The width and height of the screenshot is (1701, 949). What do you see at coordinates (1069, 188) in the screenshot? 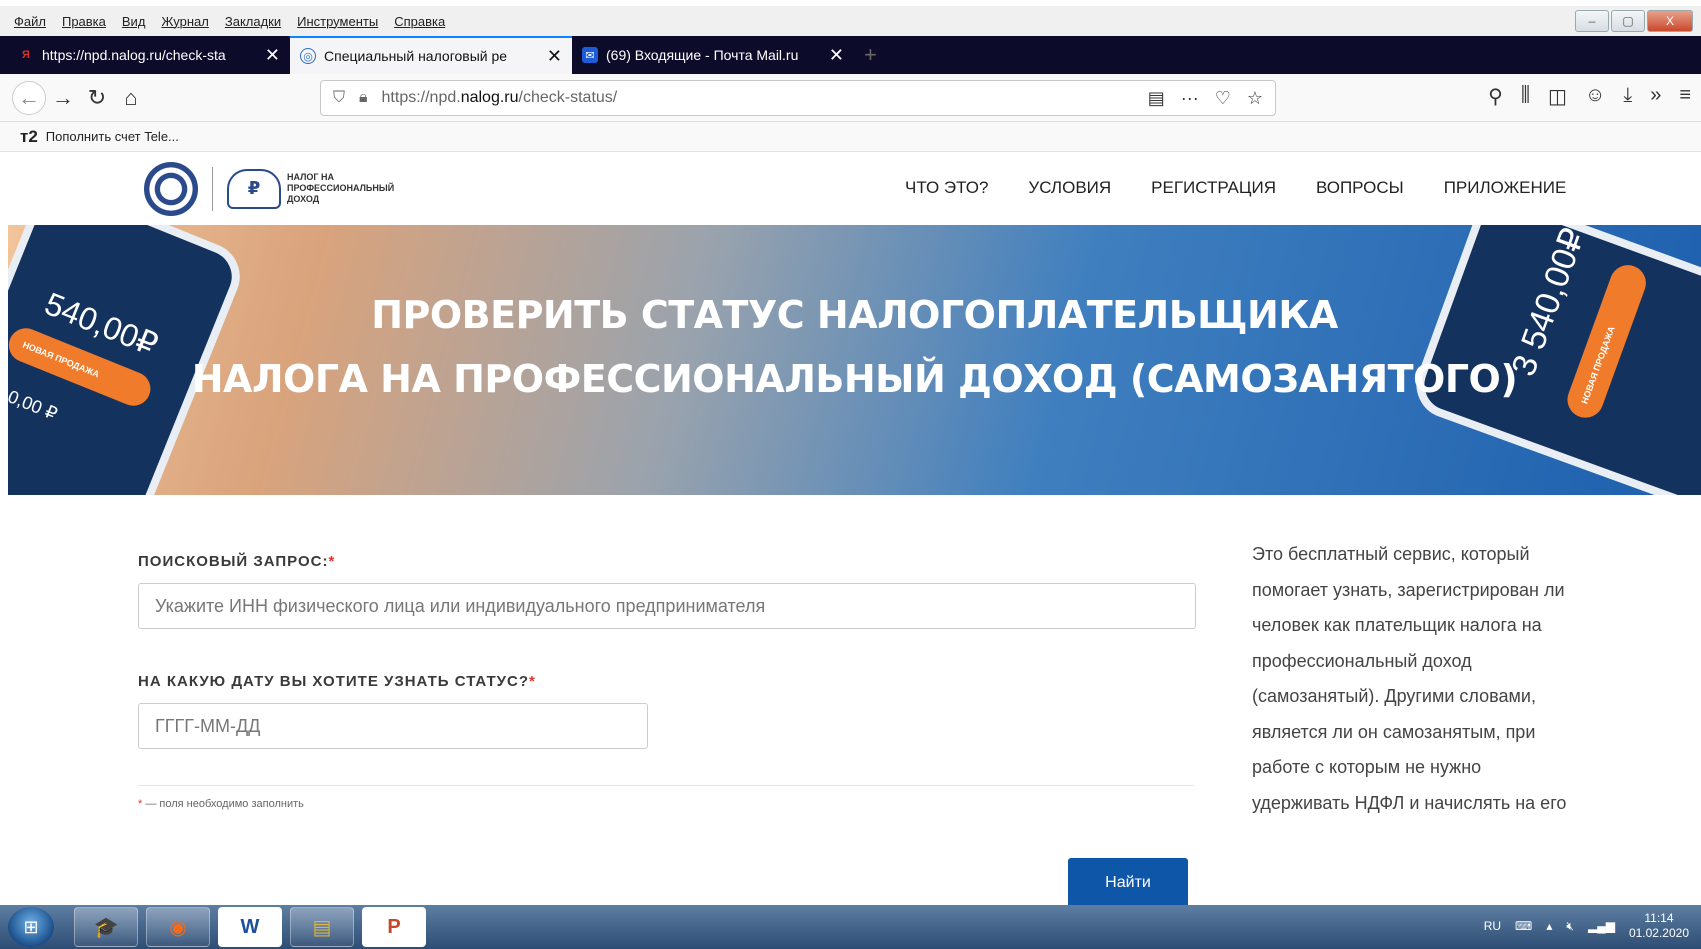
I see `nav-conditions: УСЛОВИЯ` at bounding box center [1069, 188].